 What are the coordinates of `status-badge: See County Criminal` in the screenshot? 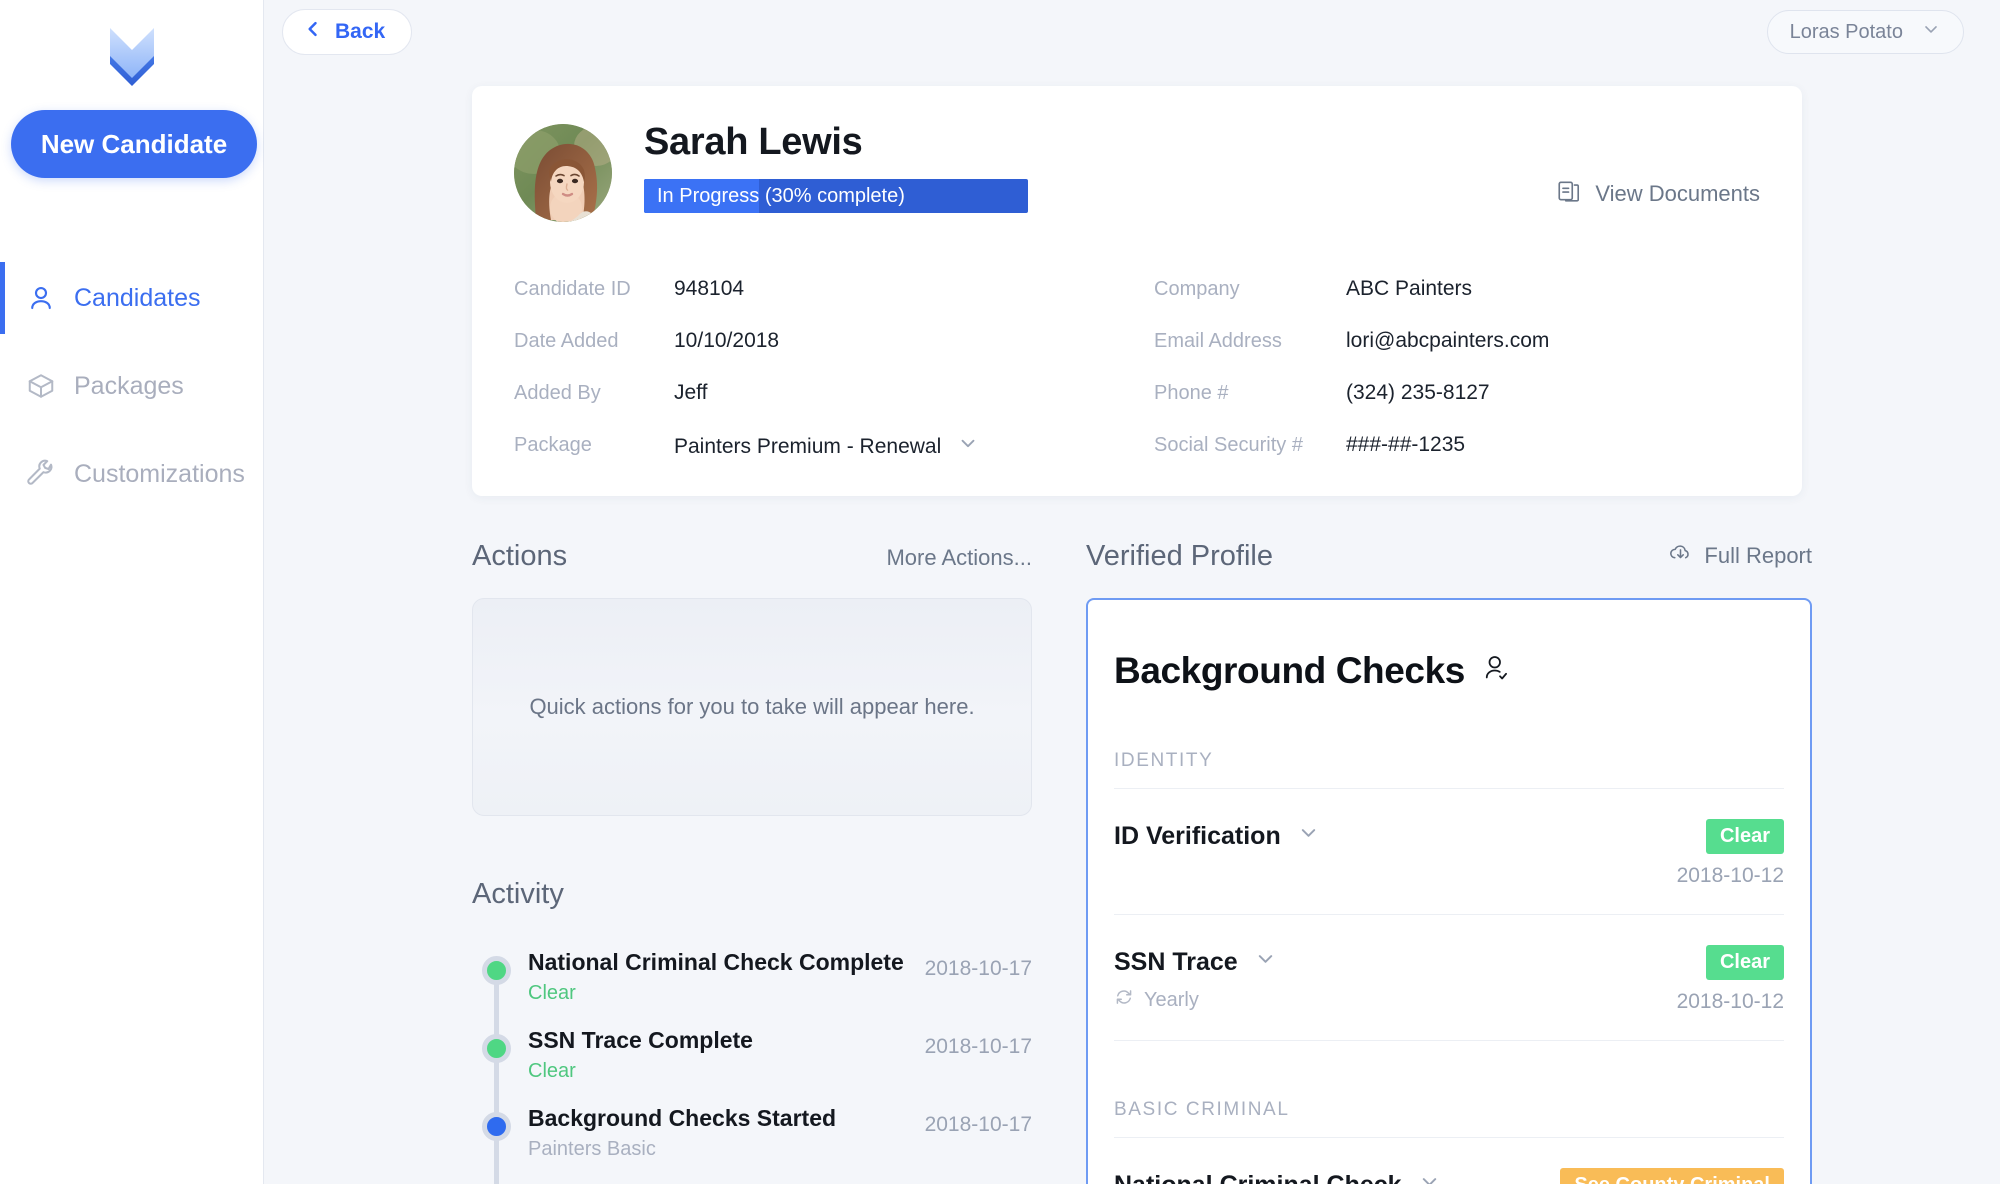 It's located at (1672, 1176).